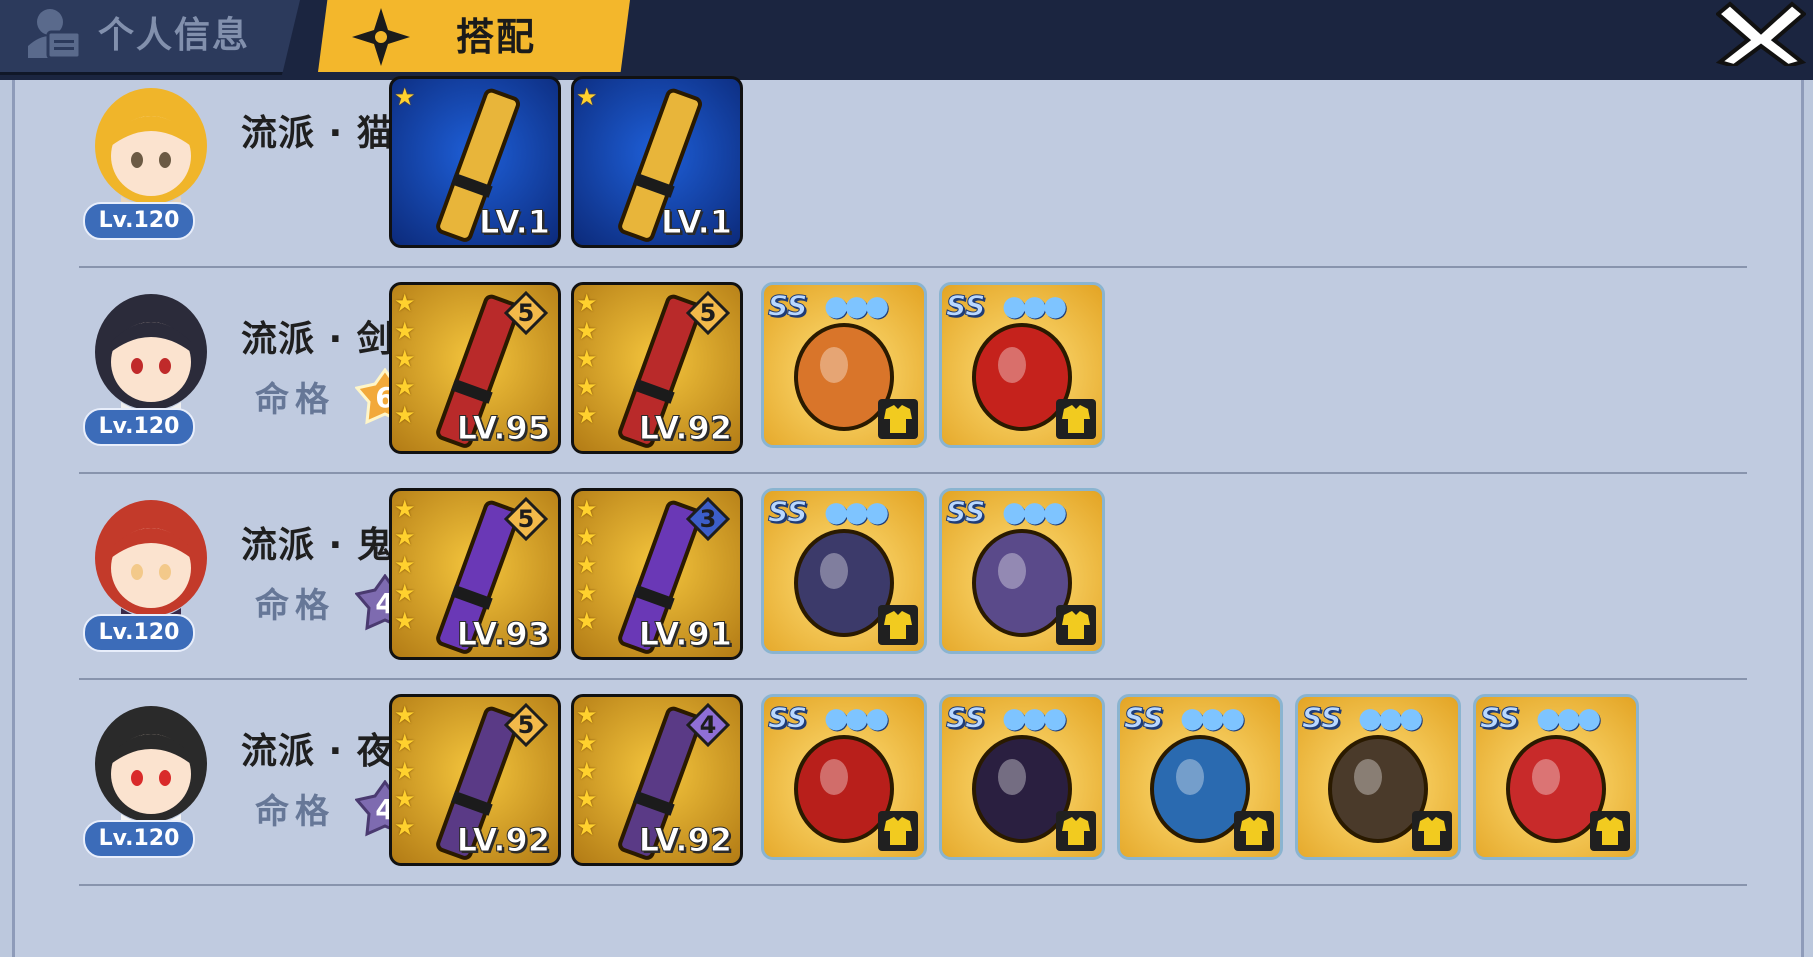 Image resolution: width=1813 pixels, height=957 pixels. What do you see at coordinates (906, 40) in the screenshot?
I see `top-bar: 个人信息 搭配` at bounding box center [906, 40].